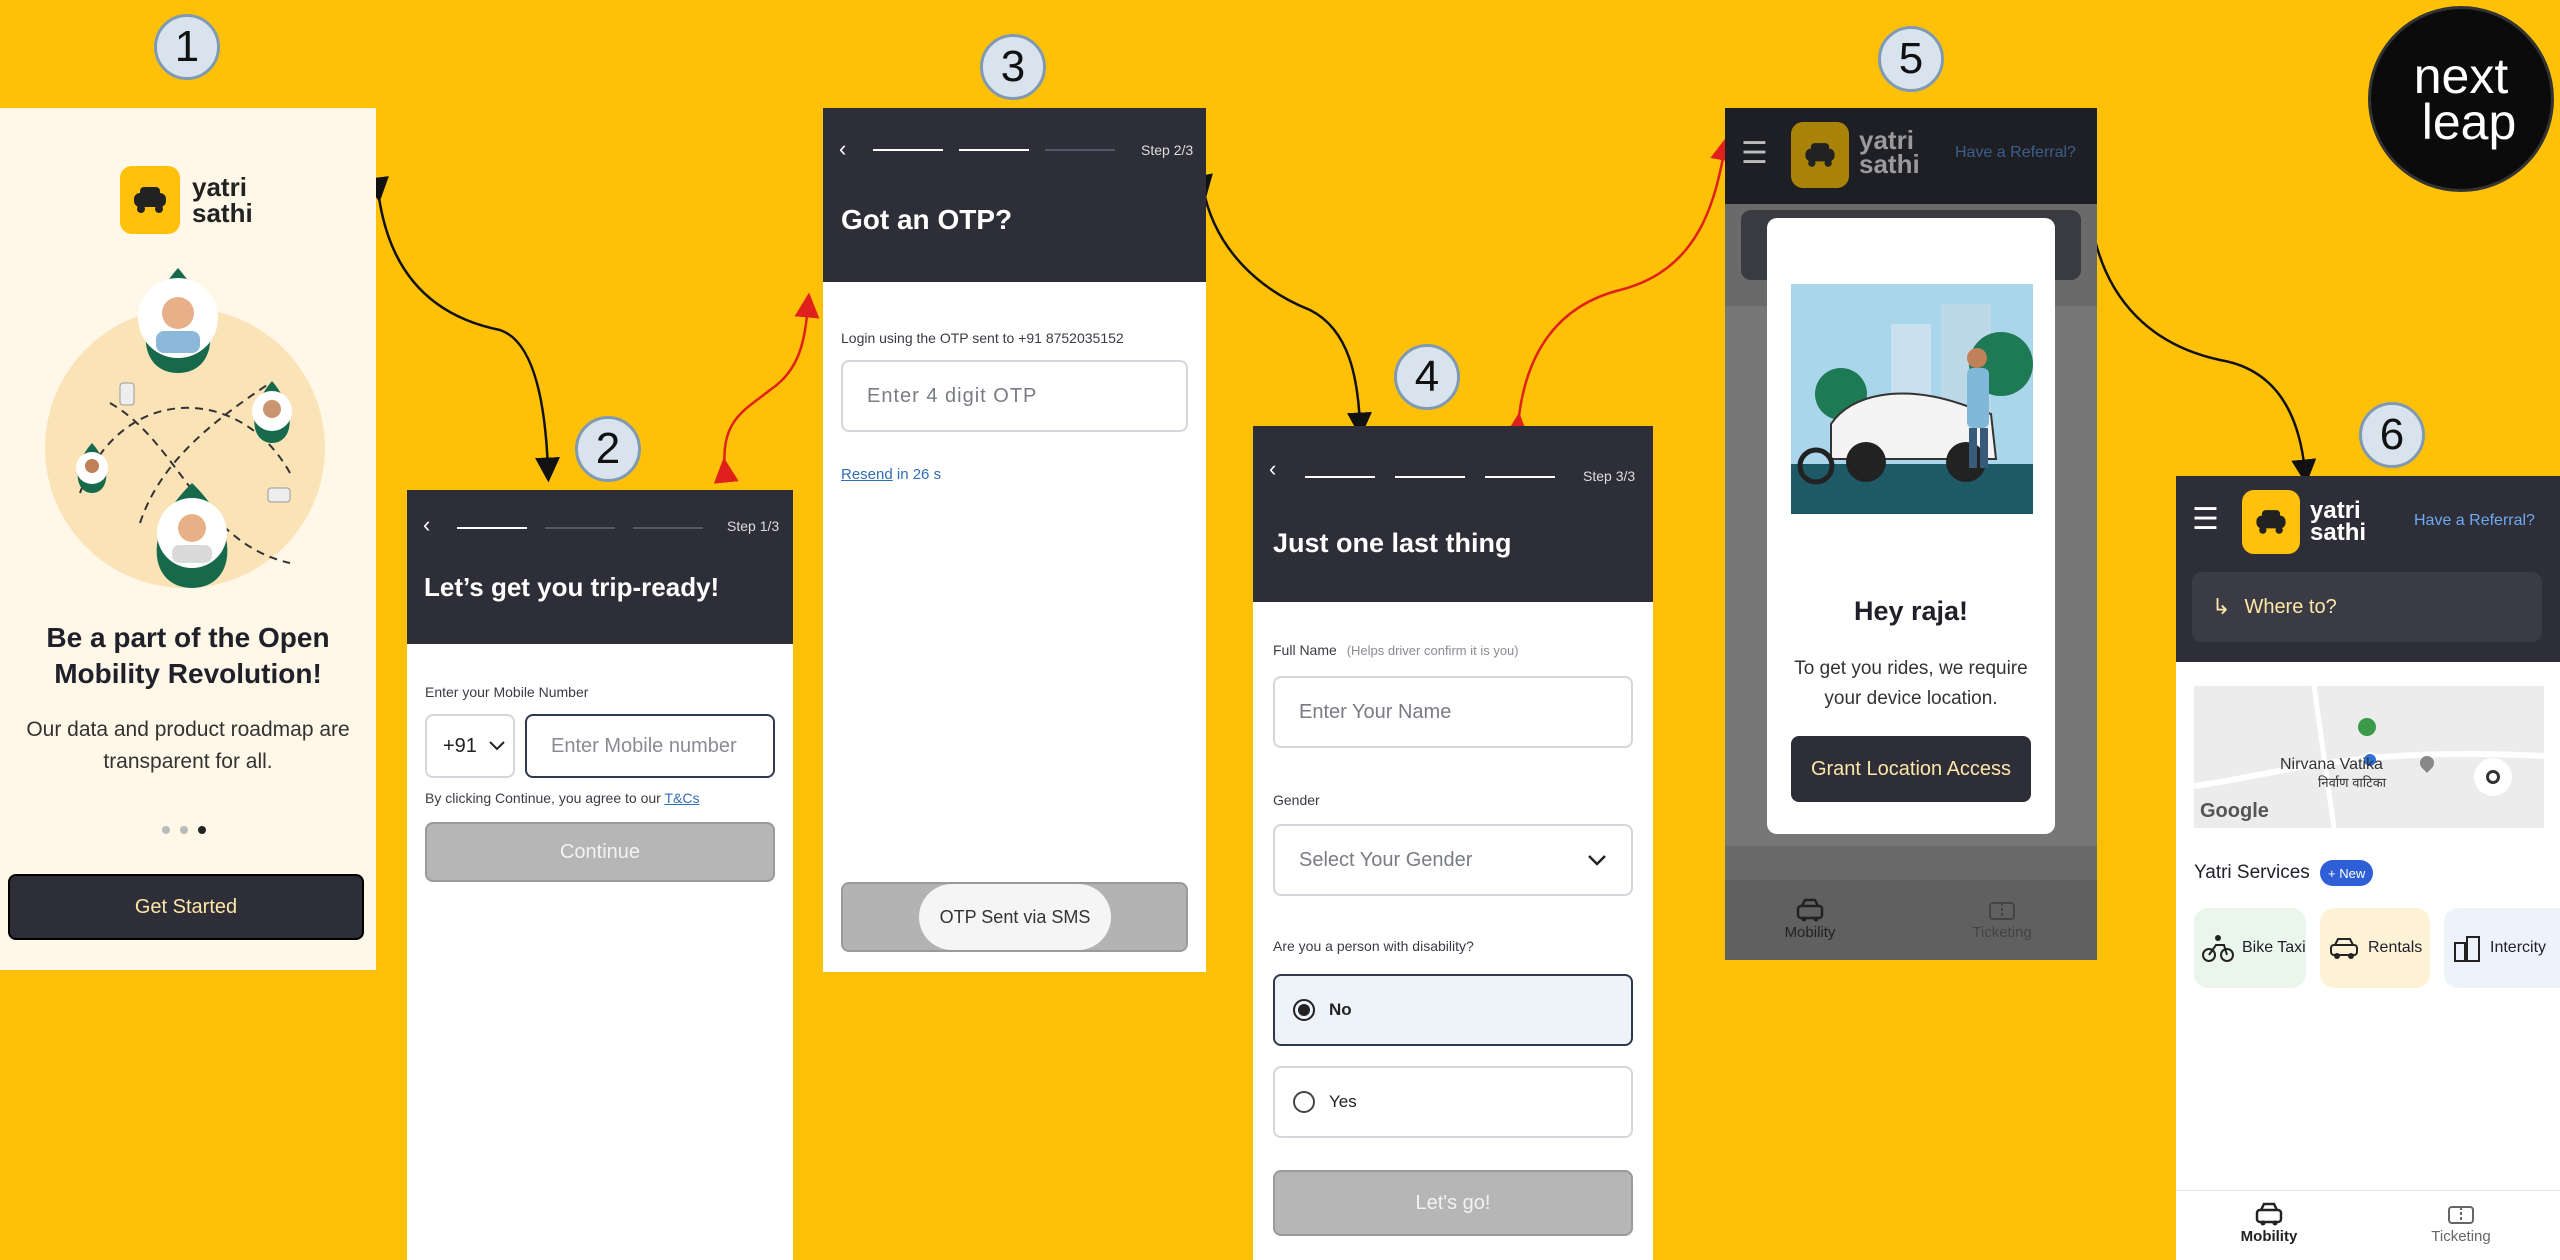 This screenshot has height=1260, width=2560. I want to click on full-name-input: Enter Your Name, so click(1453, 712).